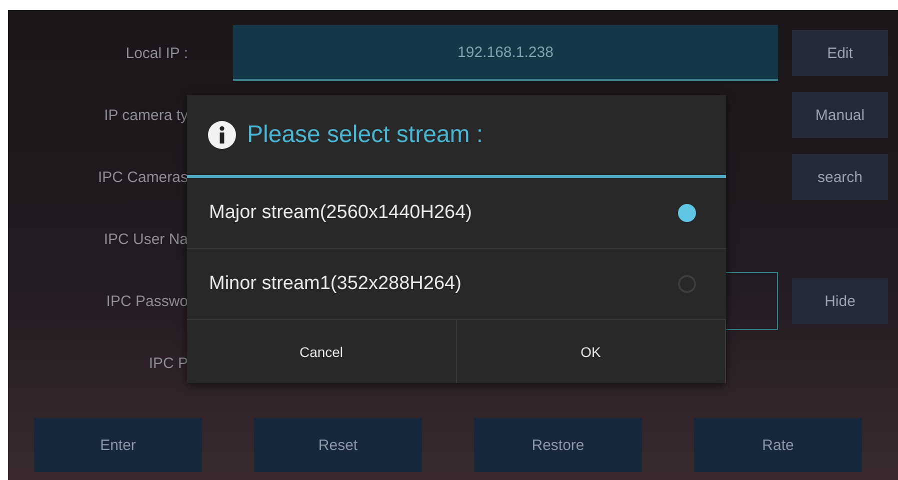  Describe the element at coordinates (365, 135) in the screenshot. I see `dialog-title: Please select stream :` at that location.